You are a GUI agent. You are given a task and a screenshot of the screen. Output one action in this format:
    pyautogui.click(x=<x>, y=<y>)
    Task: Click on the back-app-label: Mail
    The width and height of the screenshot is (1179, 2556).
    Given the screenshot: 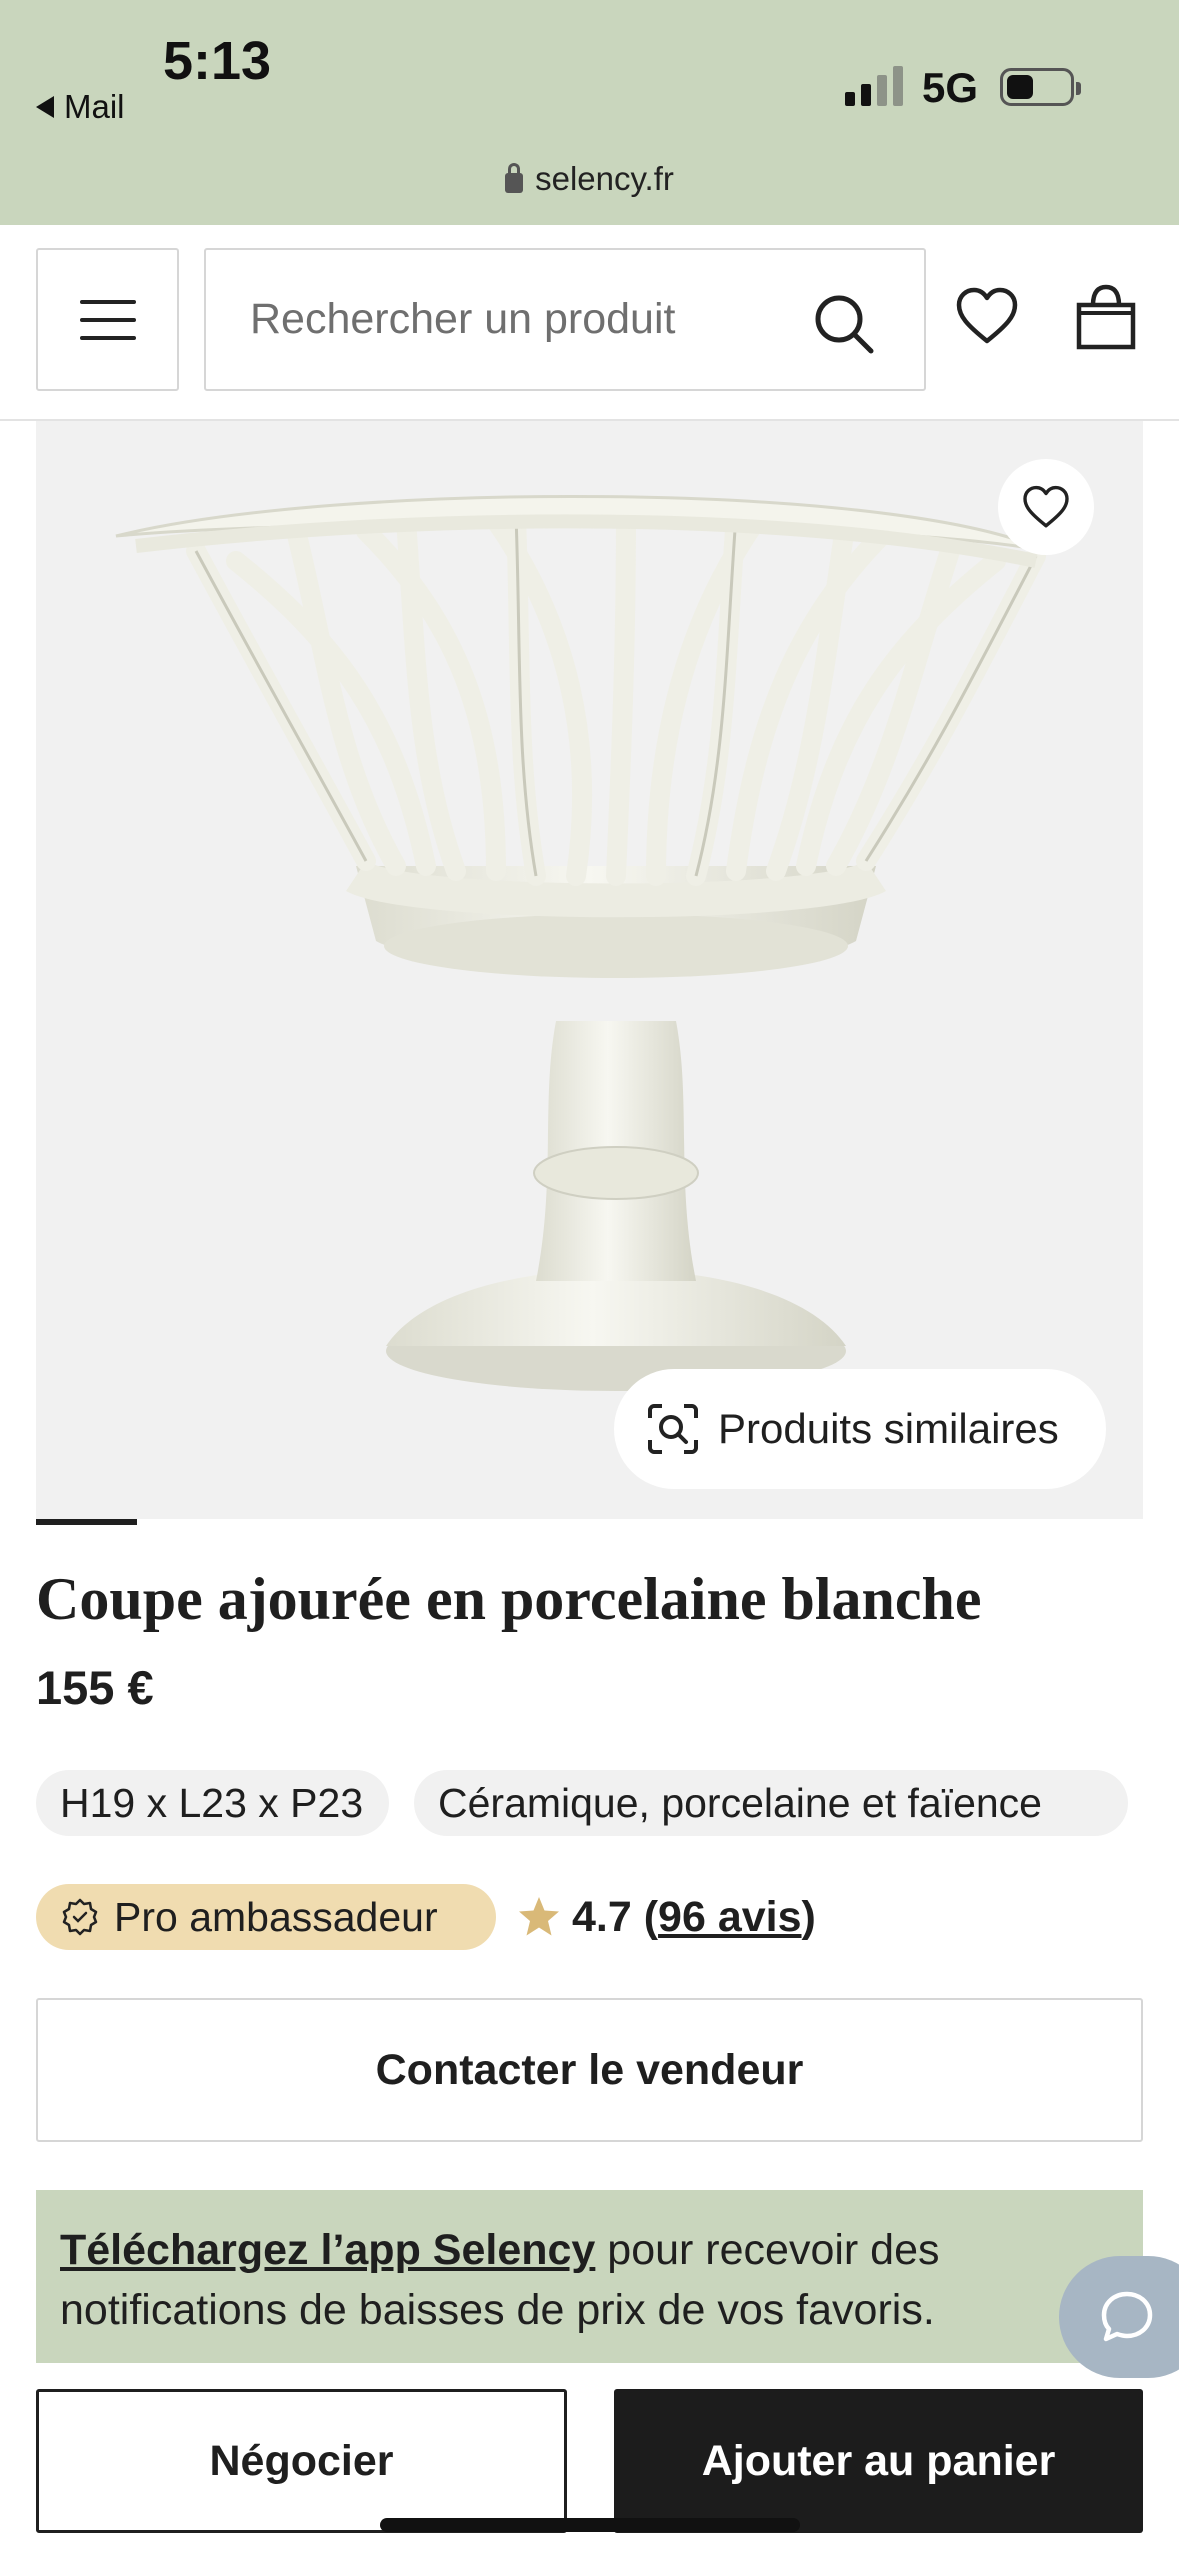 What is the action you would take?
    pyautogui.click(x=94, y=106)
    